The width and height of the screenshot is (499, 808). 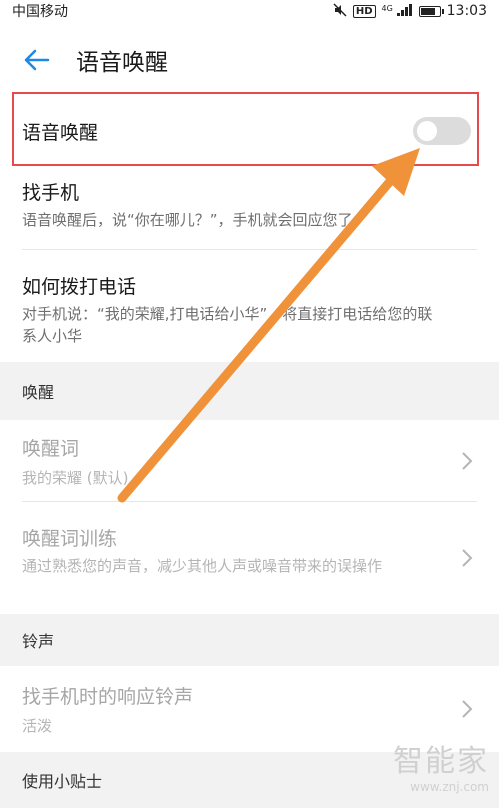 I want to click on wake-word-subtitle: 我的荣耀 (默认), so click(x=75, y=478).